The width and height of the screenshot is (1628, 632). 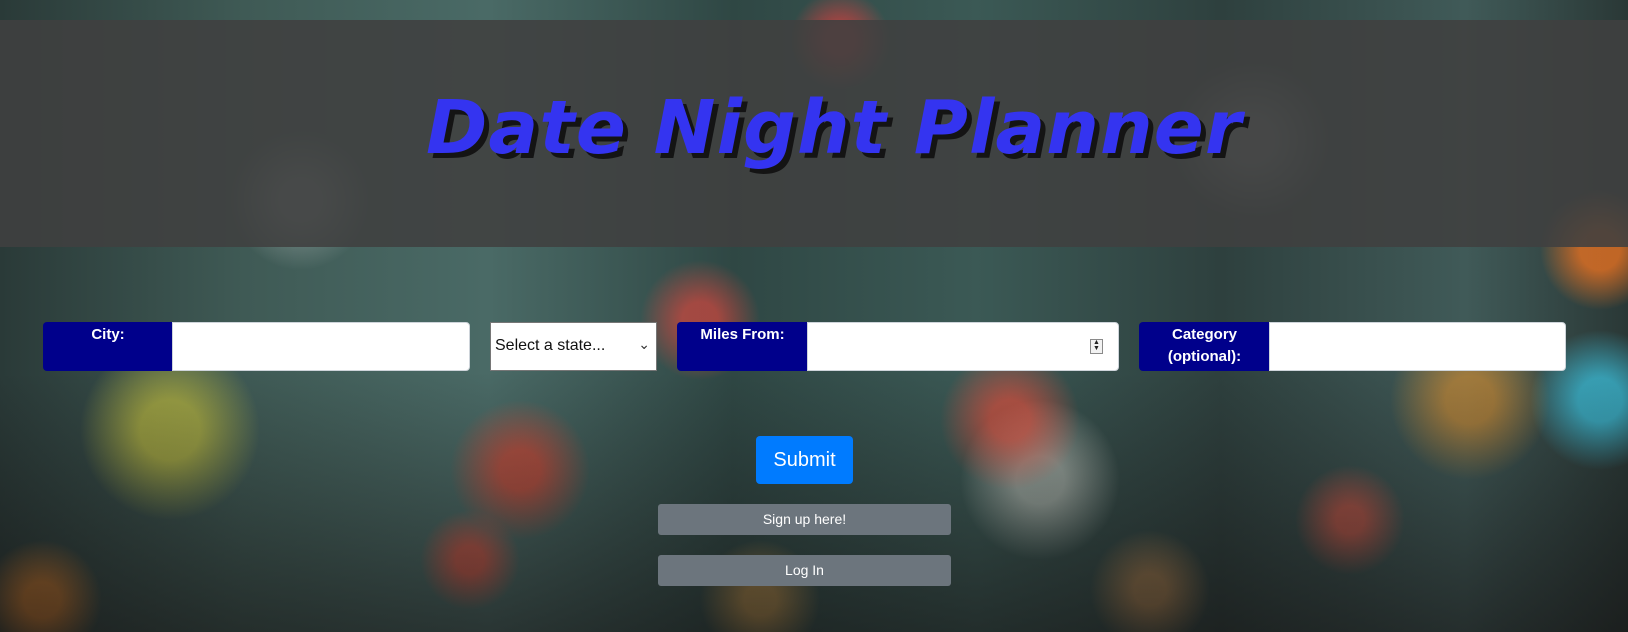 I want to click on category-input, so click(x=1417, y=346).